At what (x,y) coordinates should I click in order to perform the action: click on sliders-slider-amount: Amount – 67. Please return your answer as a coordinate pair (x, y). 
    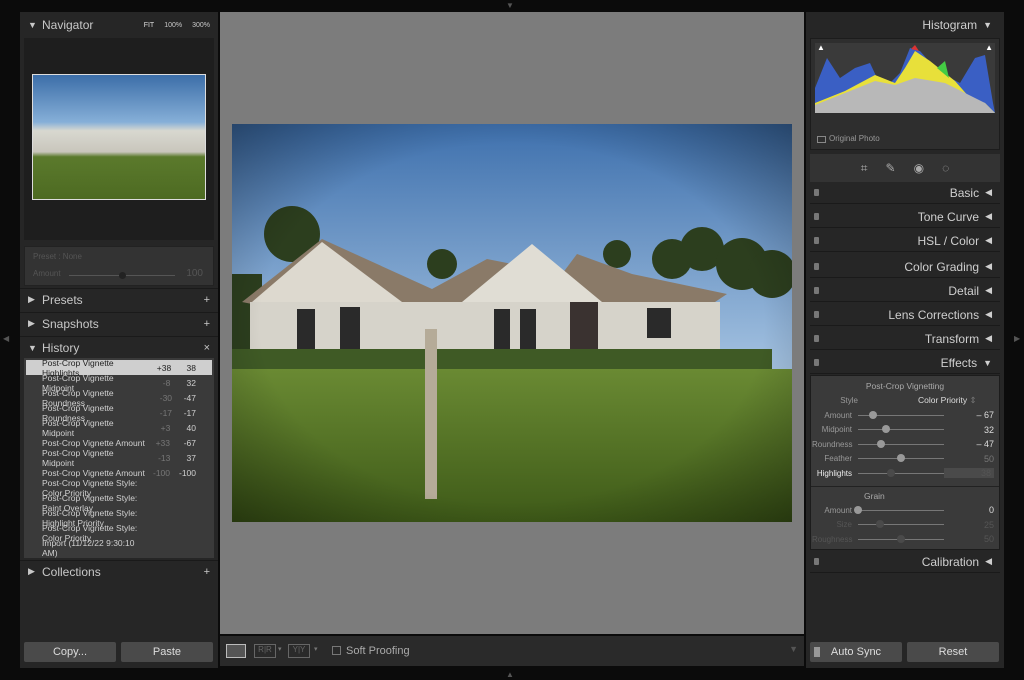
    Looking at the image, I should click on (905, 415).